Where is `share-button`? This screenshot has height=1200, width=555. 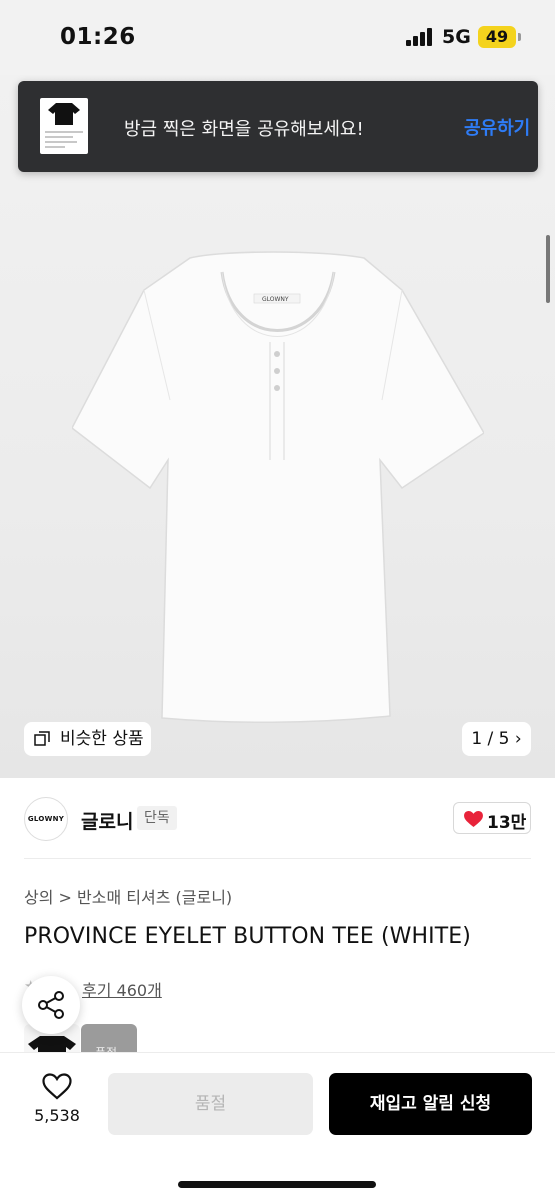 share-button is located at coordinates (51, 1005).